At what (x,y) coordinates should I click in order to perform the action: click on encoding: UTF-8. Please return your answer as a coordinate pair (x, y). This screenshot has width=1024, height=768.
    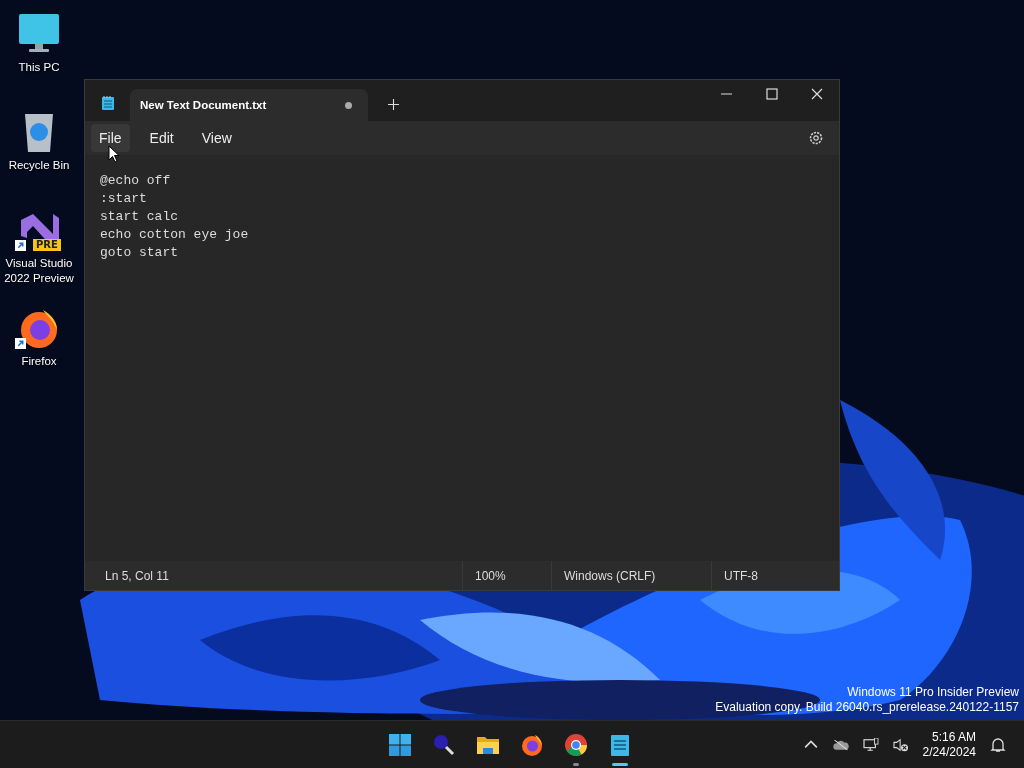
    Looking at the image, I should click on (771, 575).